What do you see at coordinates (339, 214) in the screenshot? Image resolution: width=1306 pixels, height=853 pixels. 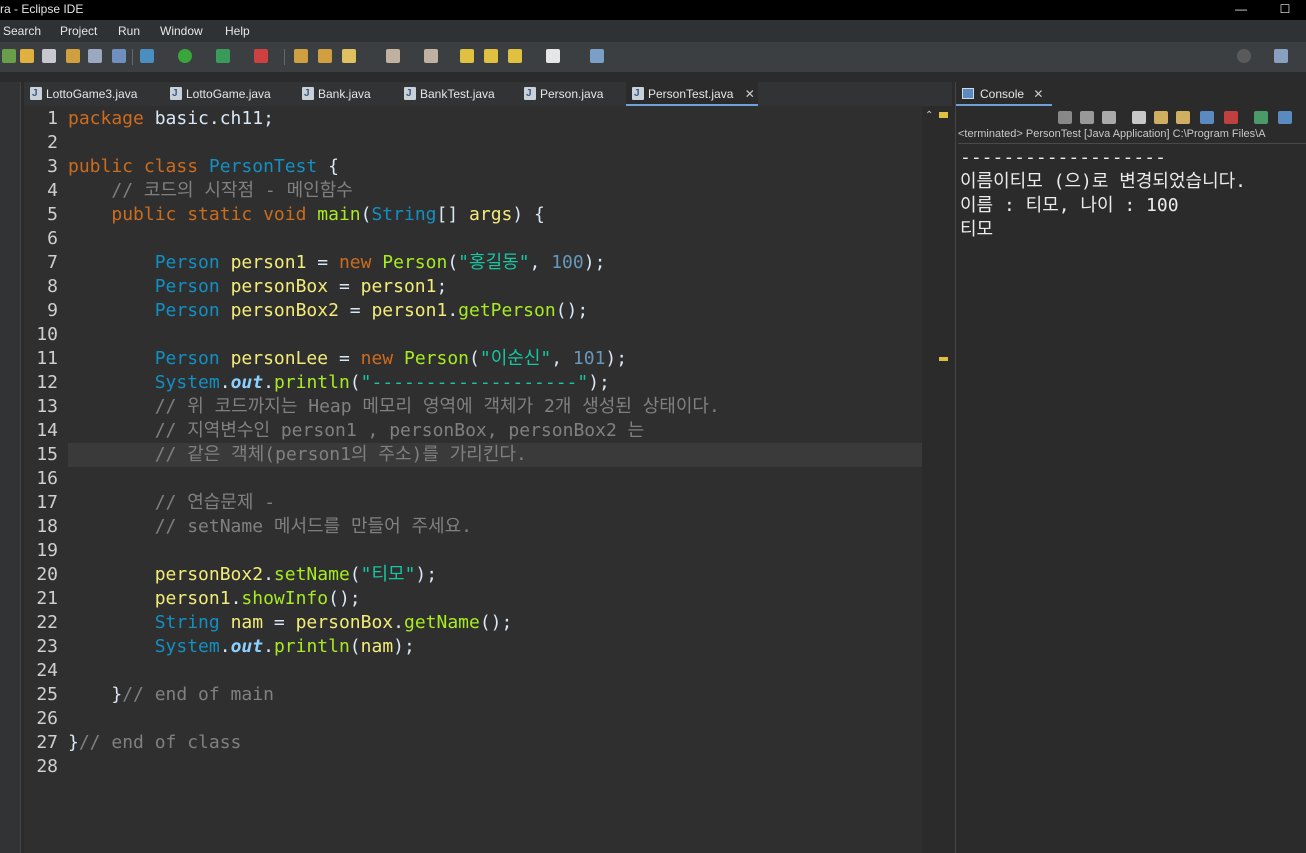 I see `code-token: main` at bounding box center [339, 214].